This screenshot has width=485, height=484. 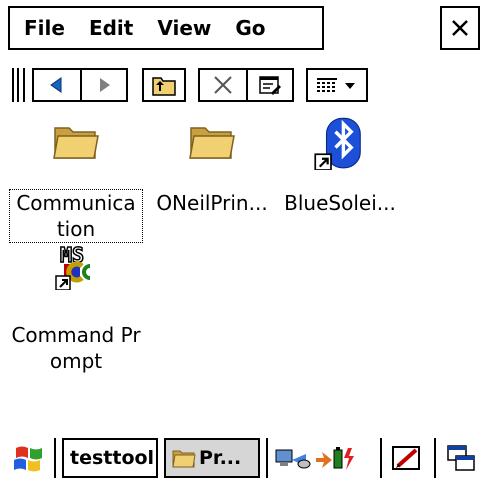 I want to click on input-panel-button, so click(x=408, y=459).